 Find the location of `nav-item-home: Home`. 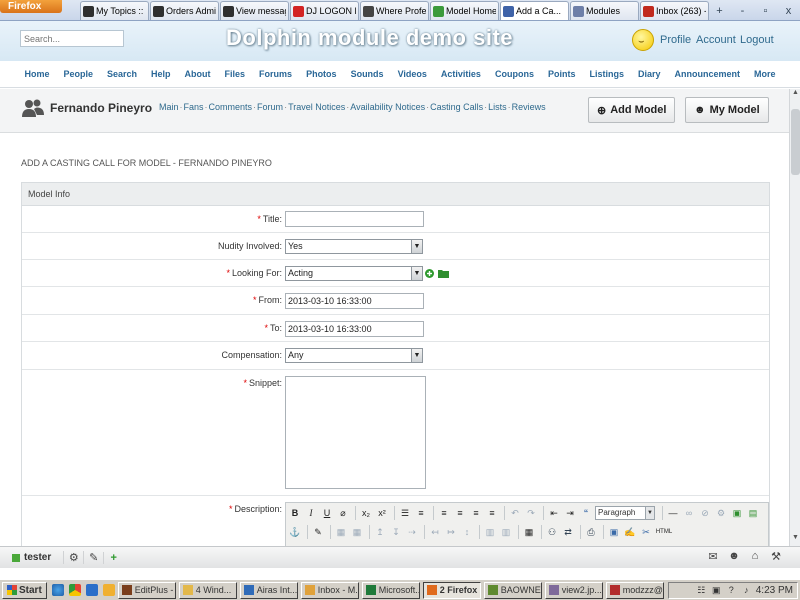

nav-item-home: Home is located at coordinates (36, 74).